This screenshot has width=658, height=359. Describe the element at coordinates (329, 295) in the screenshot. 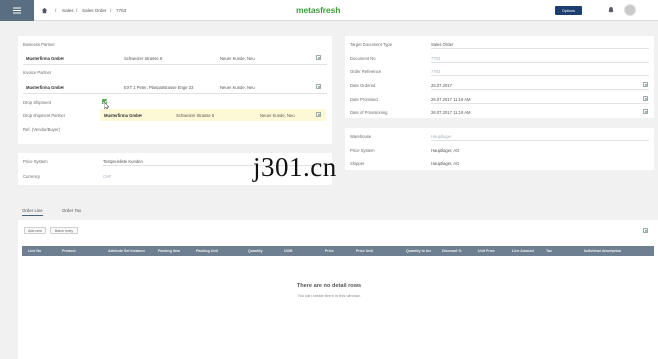

I see `empty-state-subtitle: You can create them in this window.` at that location.